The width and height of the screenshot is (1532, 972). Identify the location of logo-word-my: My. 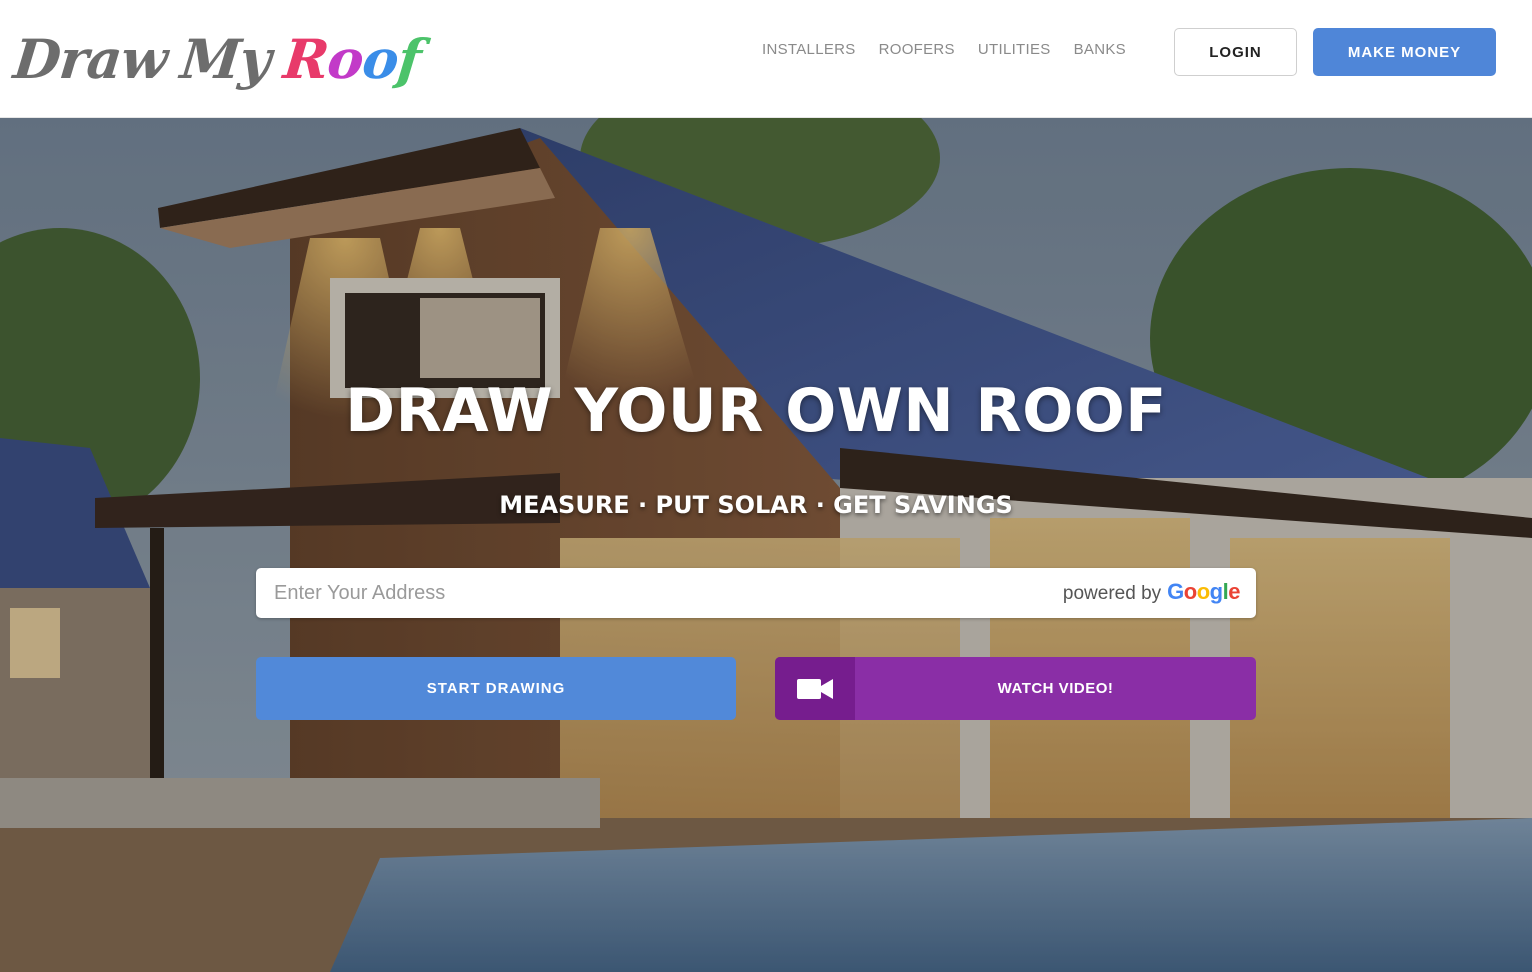
(225, 59).